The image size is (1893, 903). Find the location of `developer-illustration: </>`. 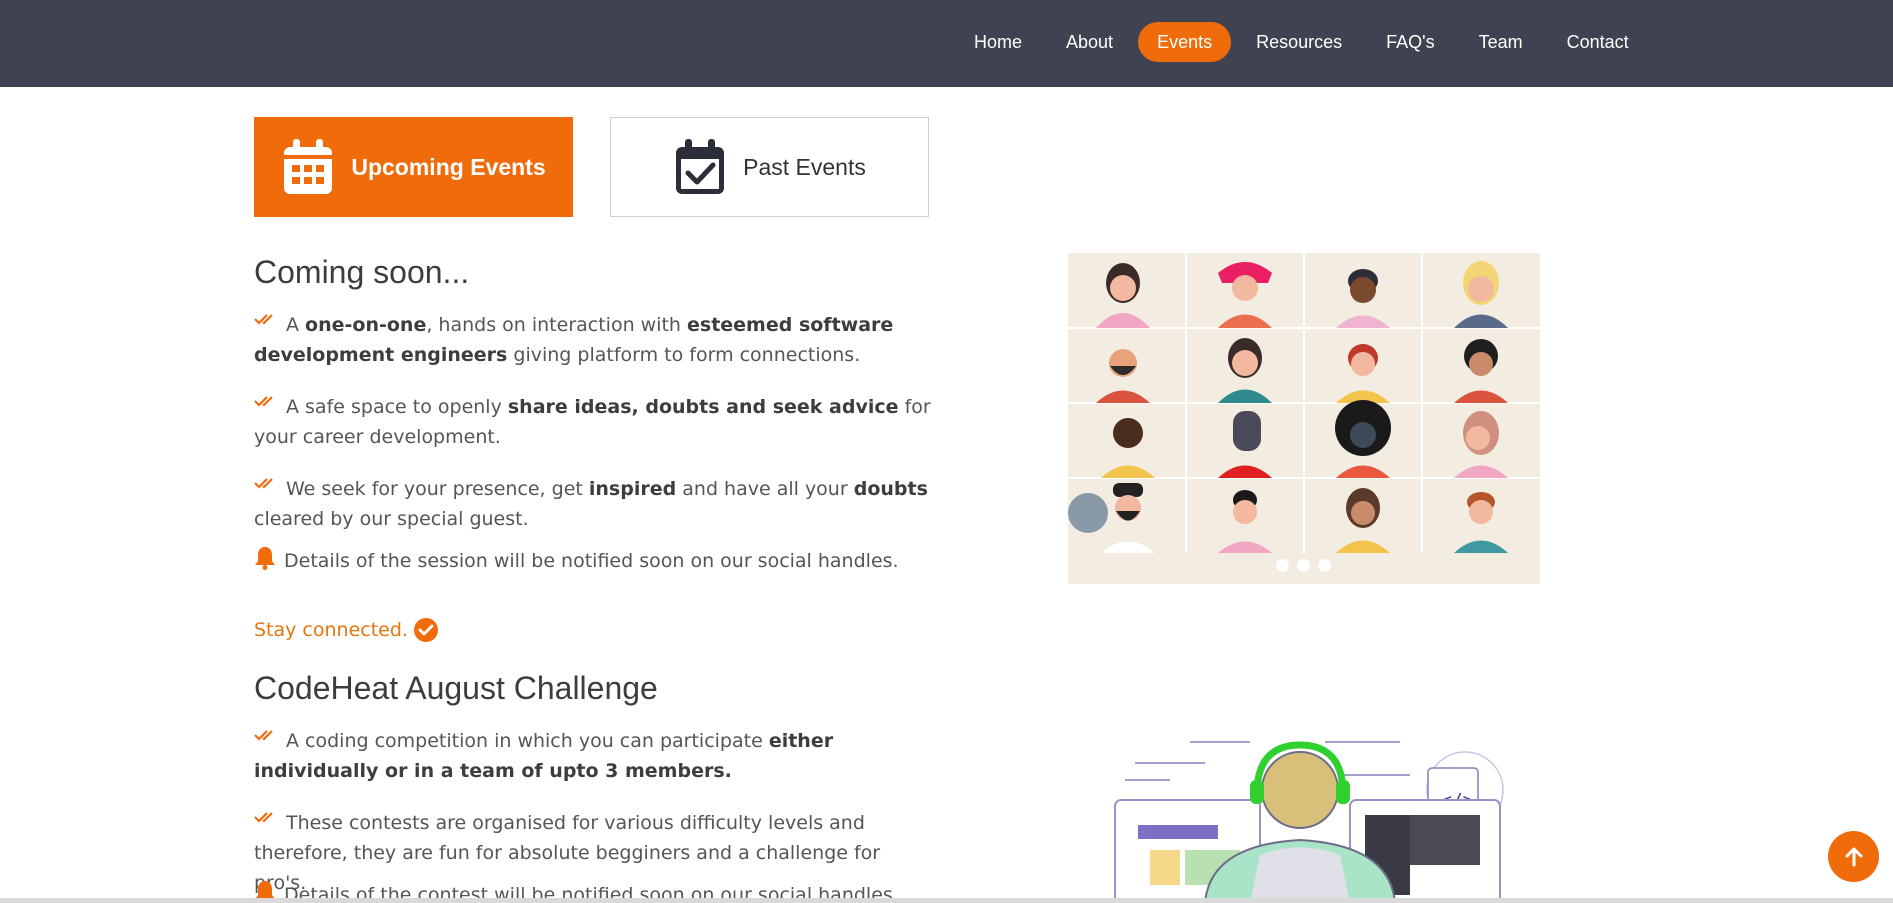

developer-illustration: </> is located at coordinates (1320, 816).